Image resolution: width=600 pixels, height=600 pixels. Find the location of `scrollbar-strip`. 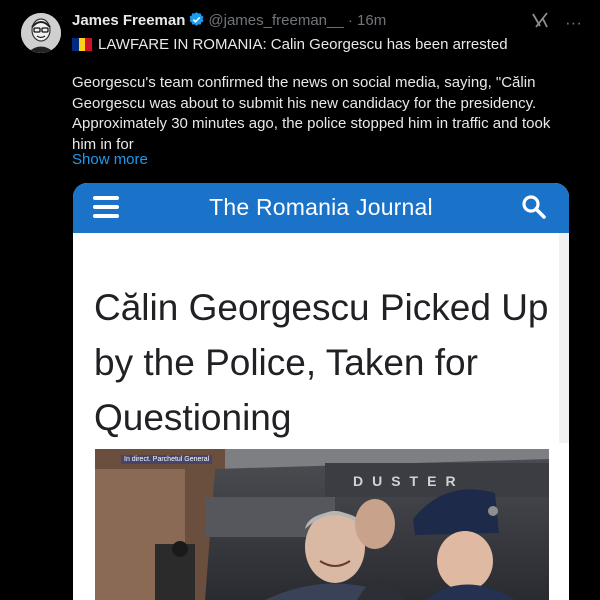

scrollbar-strip is located at coordinates (564, 338).